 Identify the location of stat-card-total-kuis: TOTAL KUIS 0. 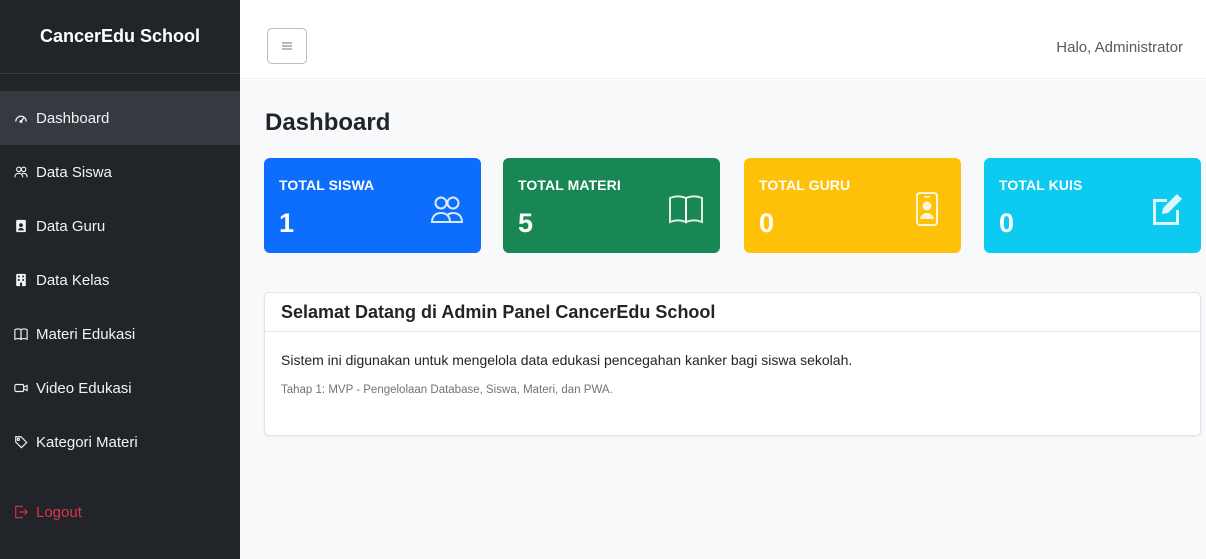
(1092, 205).